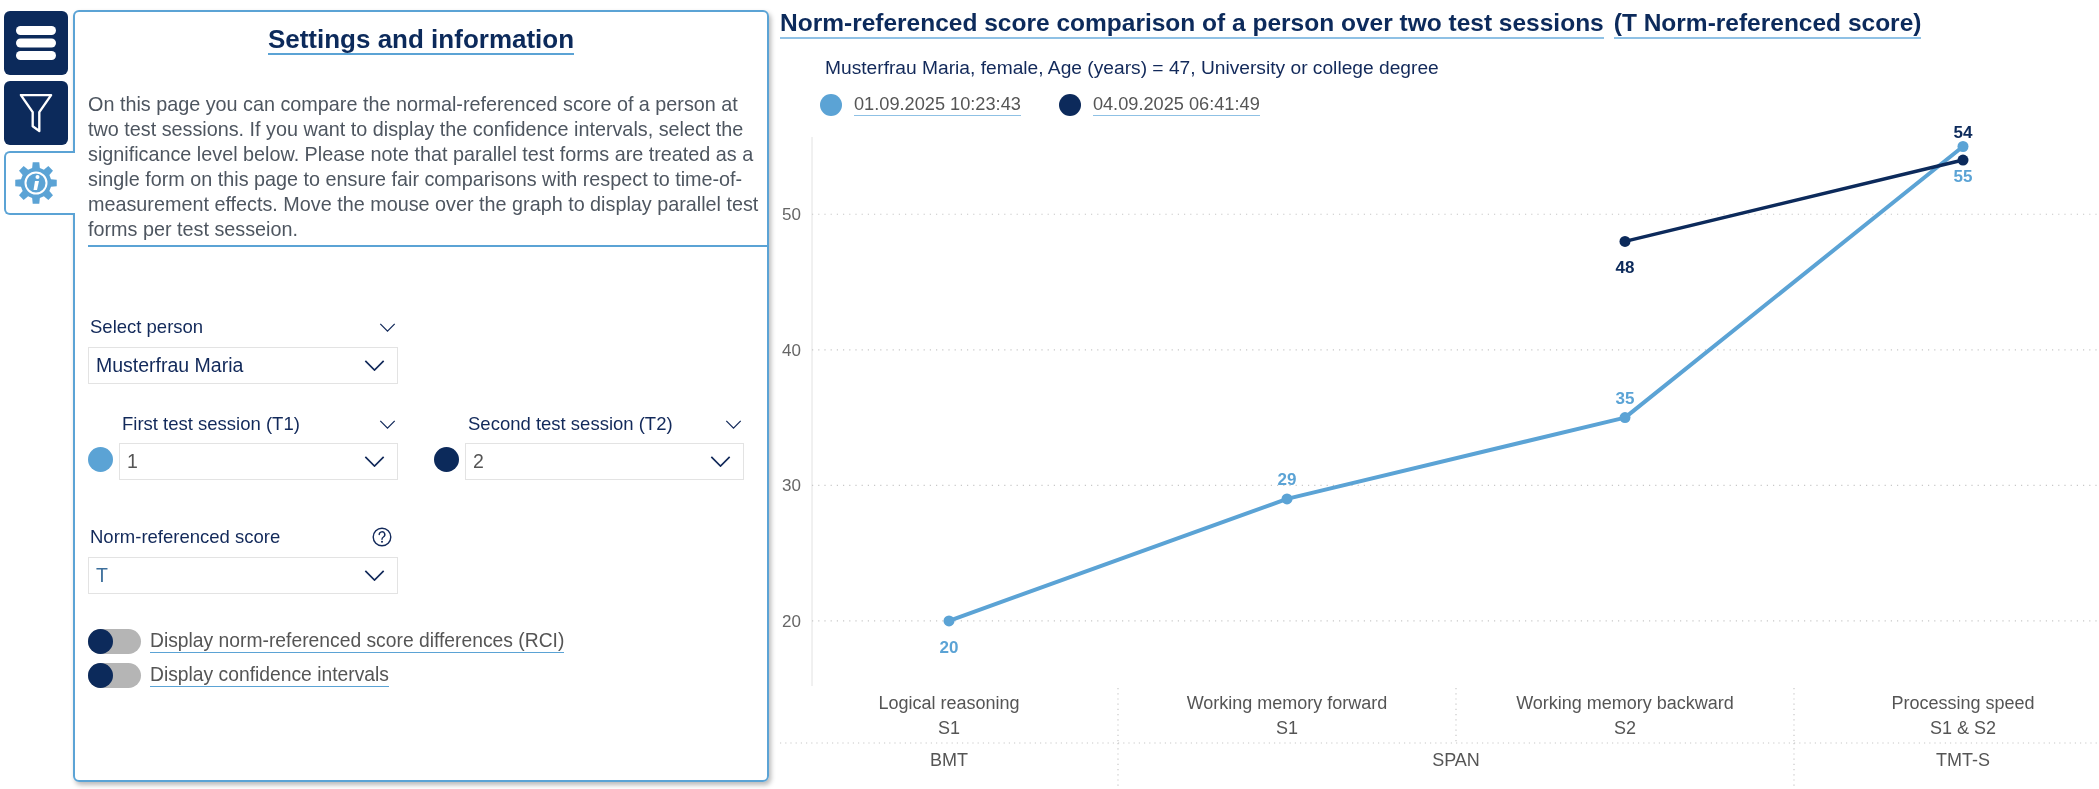 This screenshot has height=789, width=2099. What do you see at coordinates (243, 365) in the screenshot?
I see `dropdown: Musterfrau Maria` at bounding box center [243, 365].